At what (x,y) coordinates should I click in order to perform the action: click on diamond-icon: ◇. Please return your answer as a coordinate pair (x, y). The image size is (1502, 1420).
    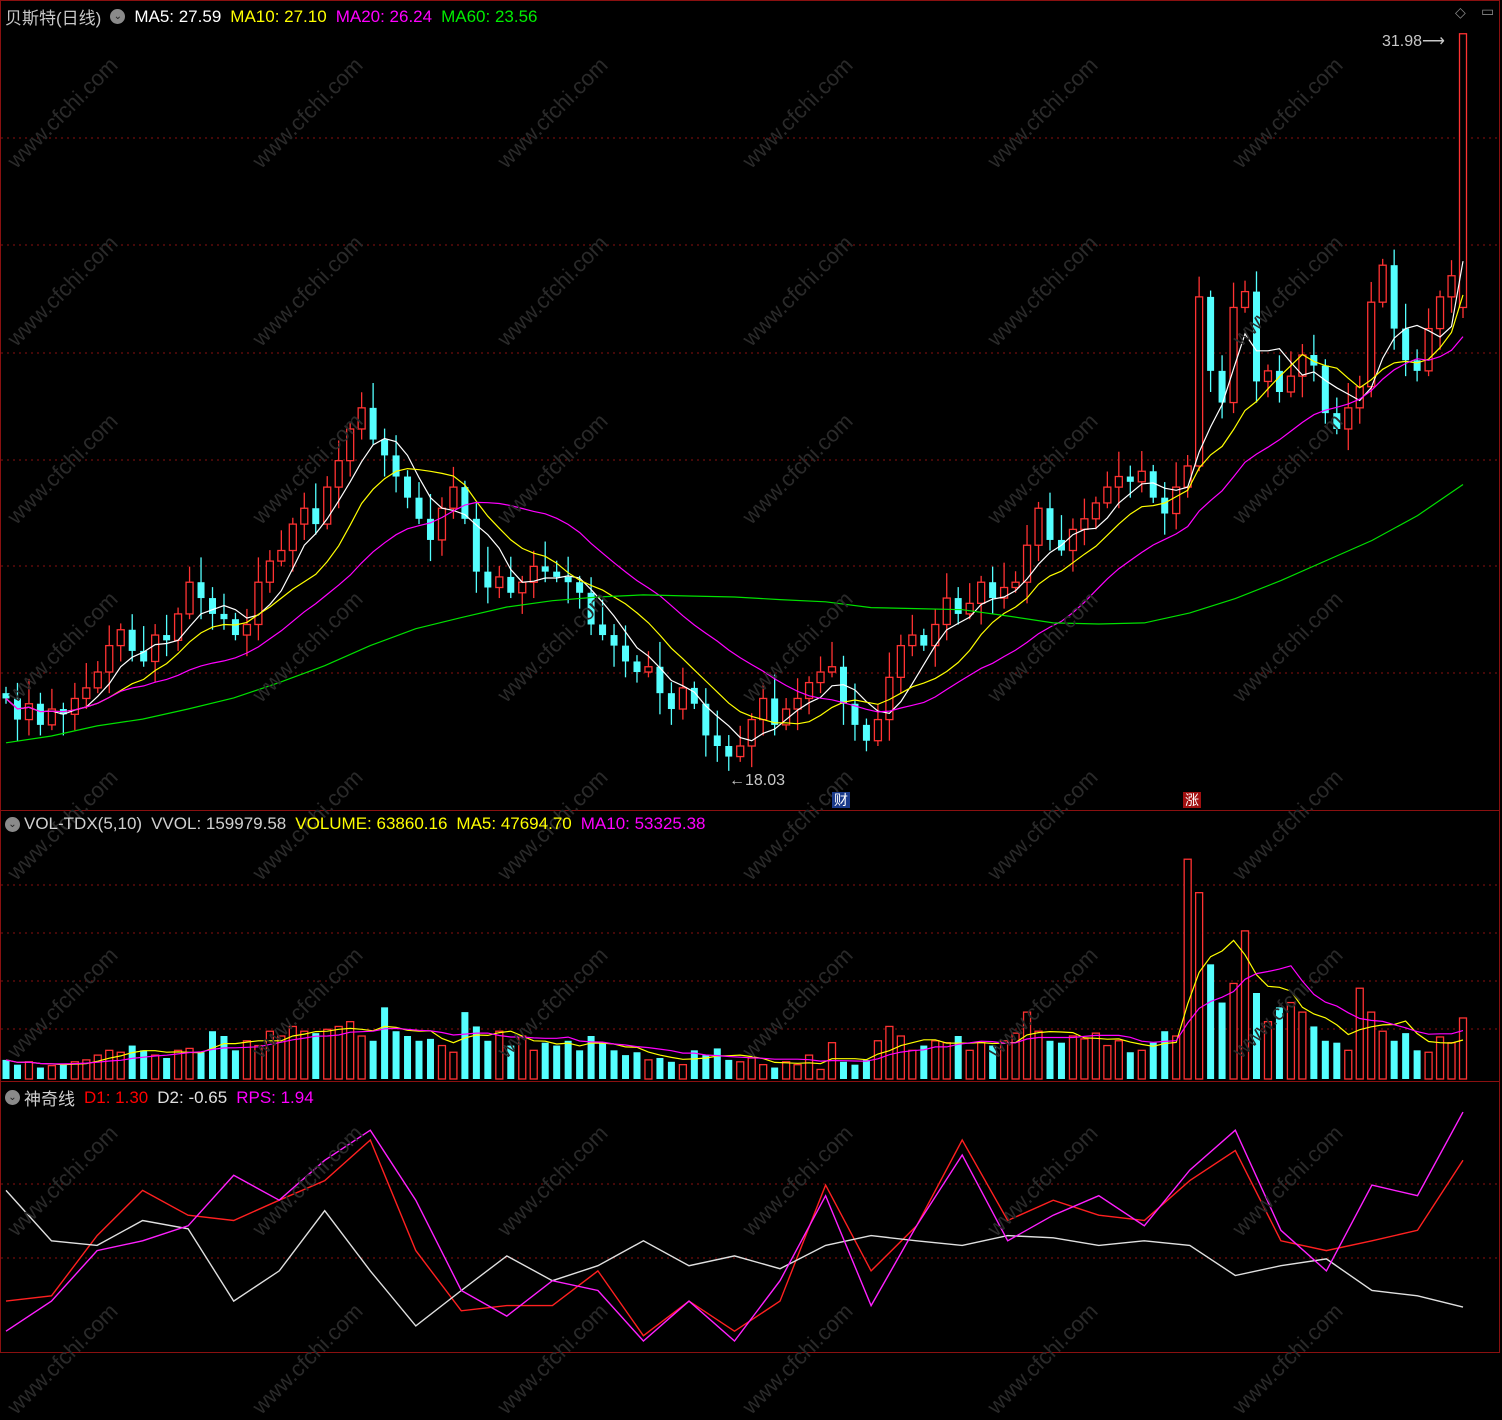
    Looking at the image, I should click on (1460, 12).